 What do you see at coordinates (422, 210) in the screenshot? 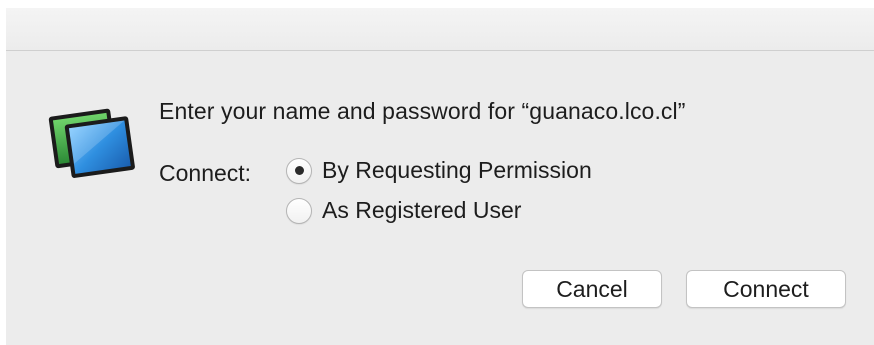
I see `radio-label: As Registered User` at bounding box center [422, 210].